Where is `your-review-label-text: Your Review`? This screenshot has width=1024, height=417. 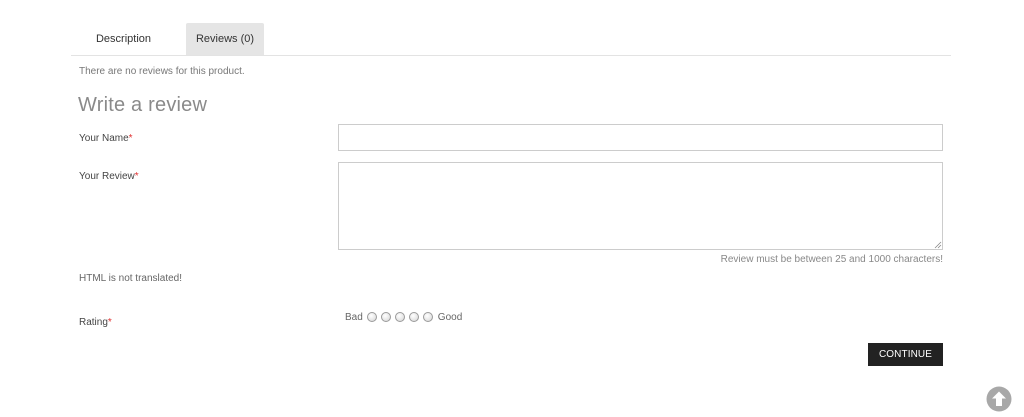 your-review-label-text: Your Review is located at coordinates (107, 176).